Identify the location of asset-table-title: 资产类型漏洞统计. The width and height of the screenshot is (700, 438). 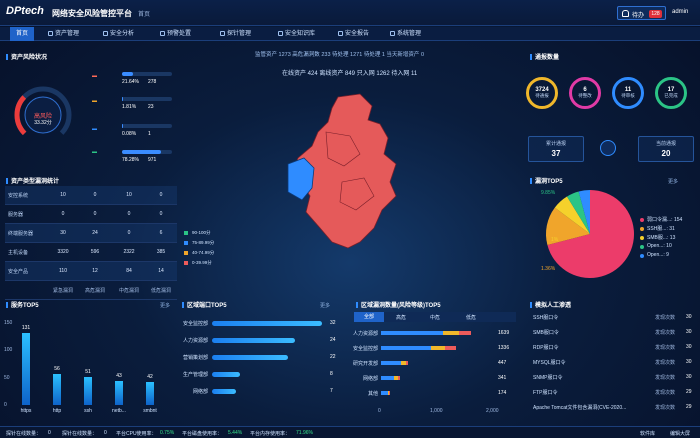
(32, 180).